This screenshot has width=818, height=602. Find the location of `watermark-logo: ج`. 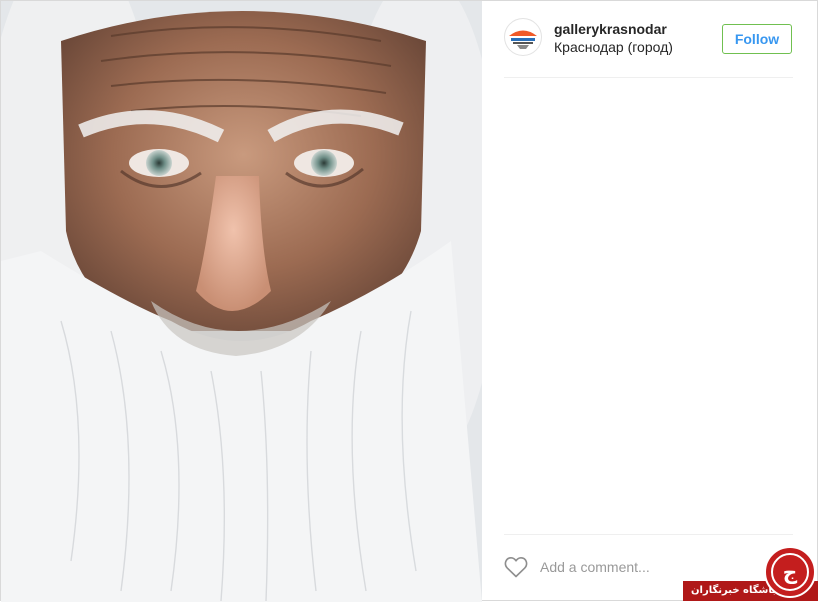

watermark-logo: ج is located at coordinates (790, 572).